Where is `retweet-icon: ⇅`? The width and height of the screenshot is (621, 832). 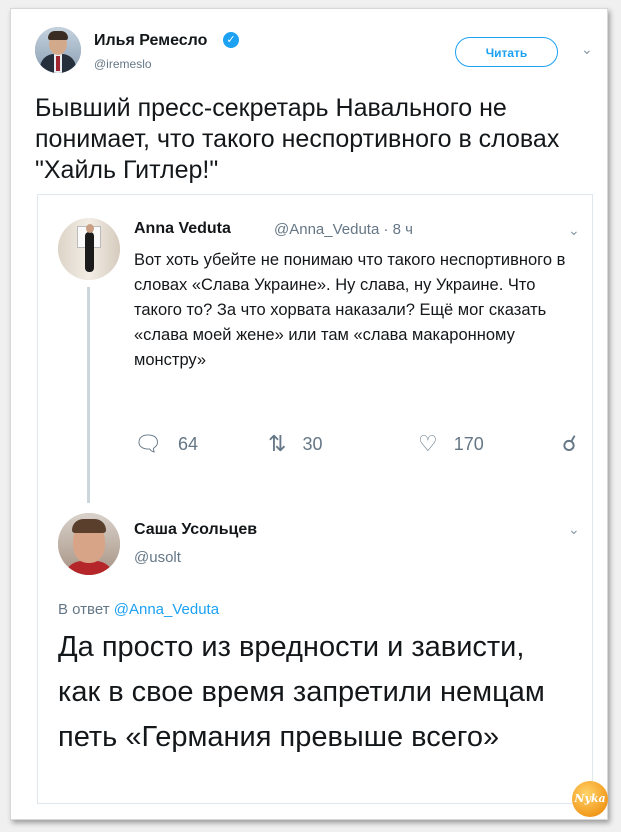
retweet-icon: ⇅ is located at coordinates (277, 443).